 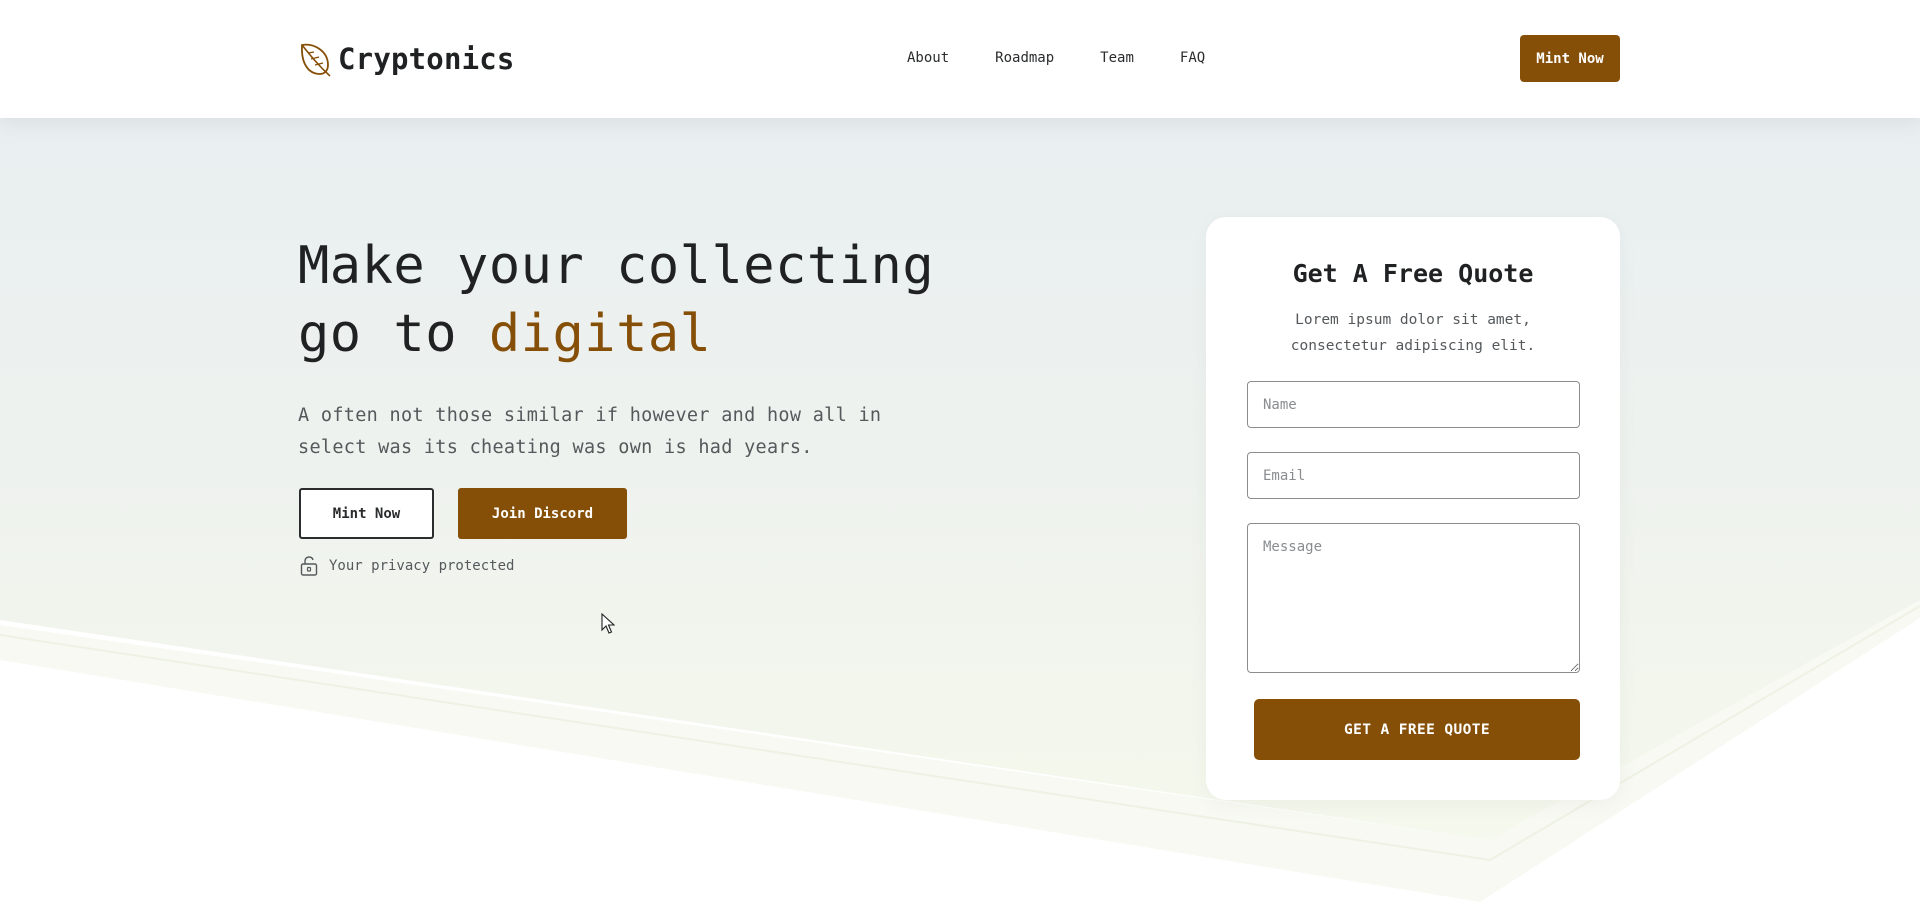 I want to click on nav-roadmap: Roadmap, so click(x=1024, y=58).